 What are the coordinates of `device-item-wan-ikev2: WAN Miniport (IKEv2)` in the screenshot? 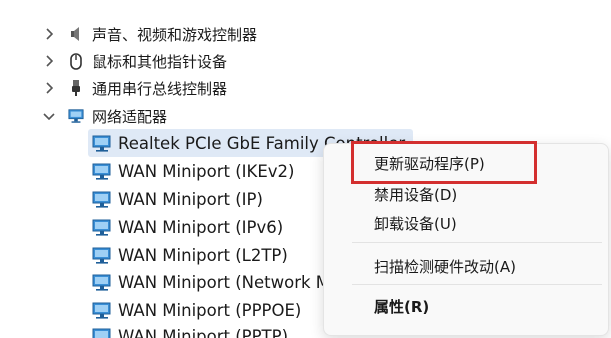 It's located at (193, 171).